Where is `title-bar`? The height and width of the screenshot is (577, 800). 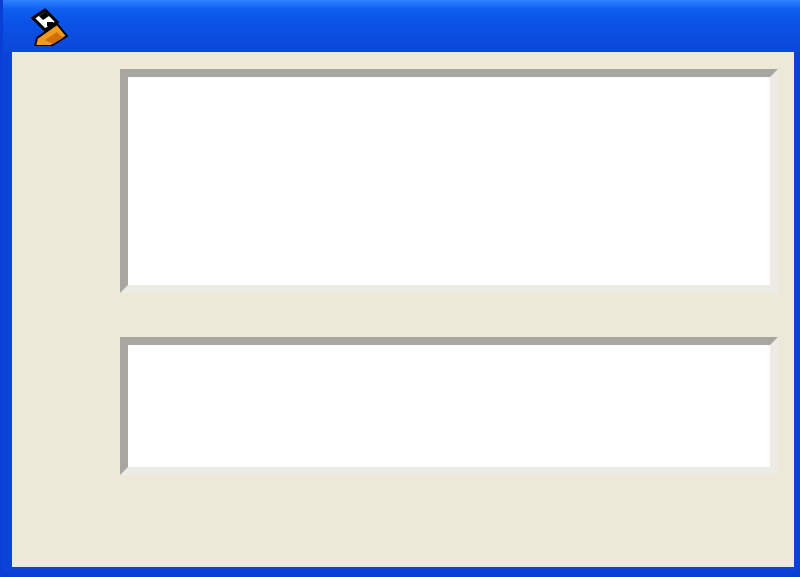 title-bar is located at coordinates (401, 26).